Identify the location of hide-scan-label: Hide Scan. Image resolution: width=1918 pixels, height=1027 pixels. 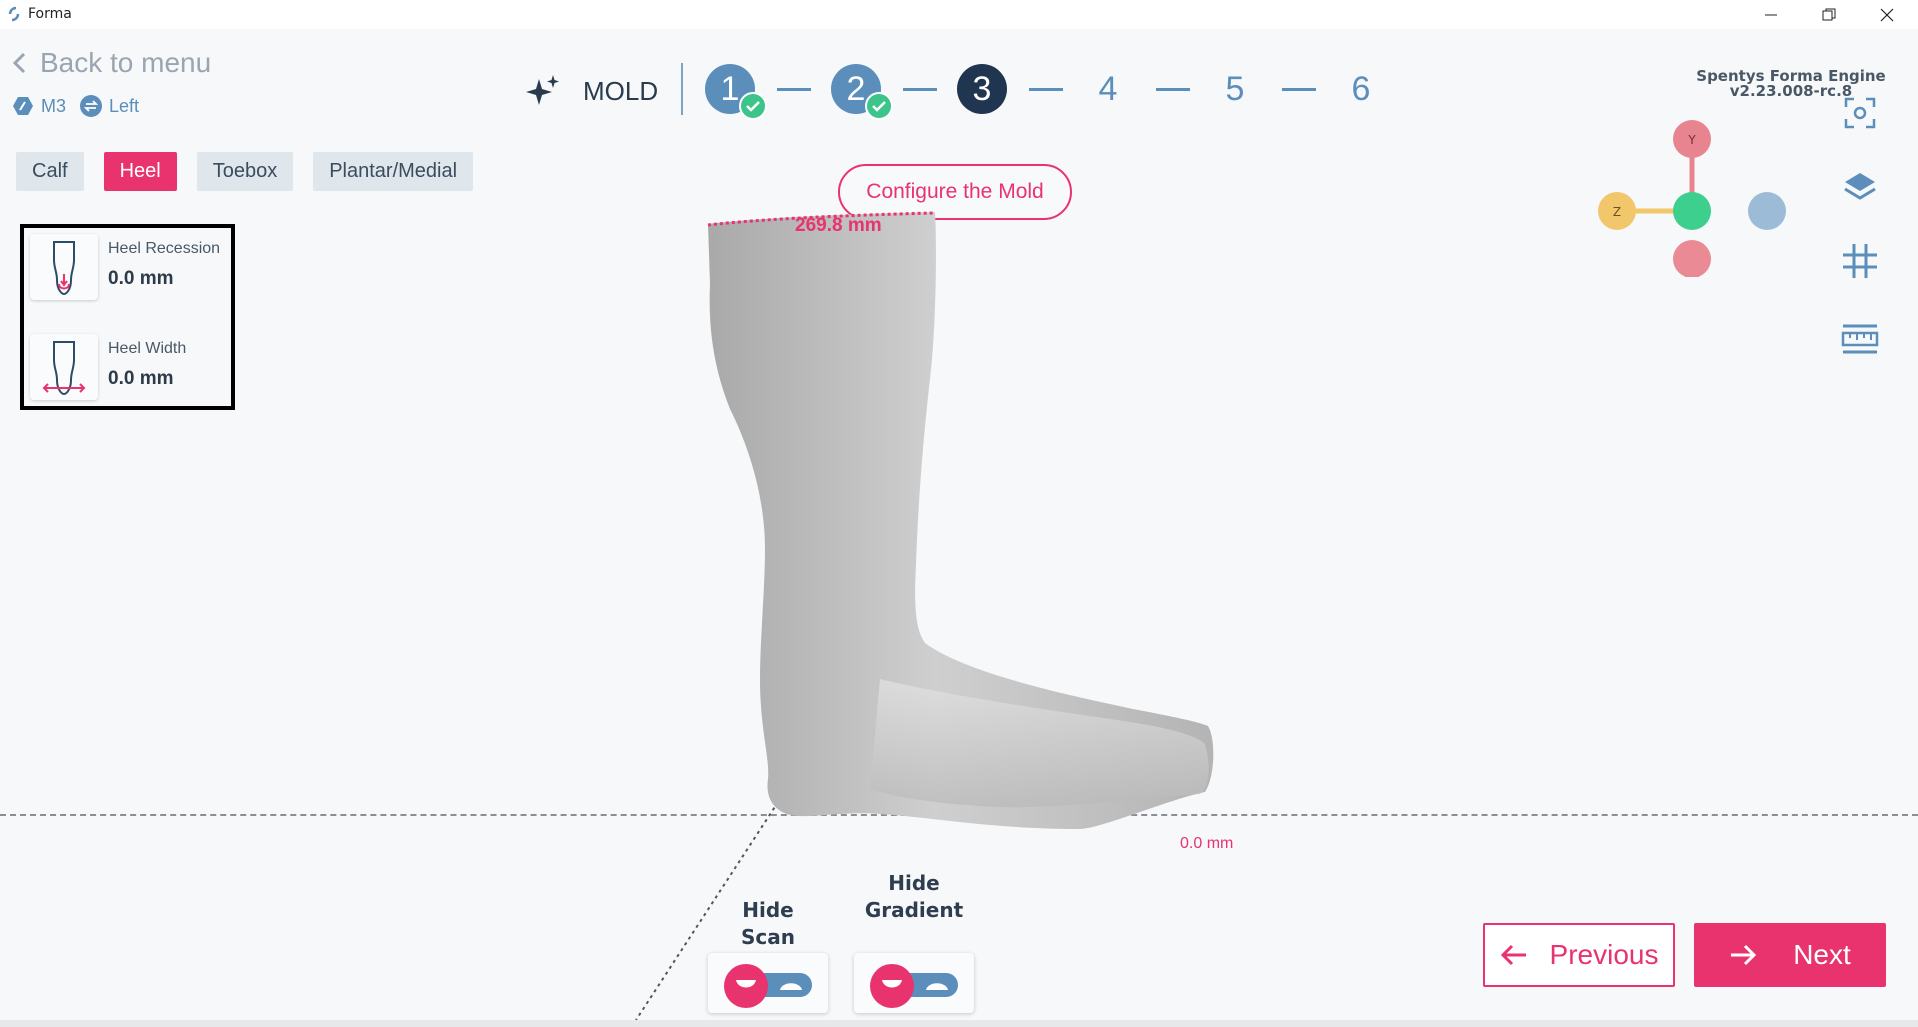
(768, 923).